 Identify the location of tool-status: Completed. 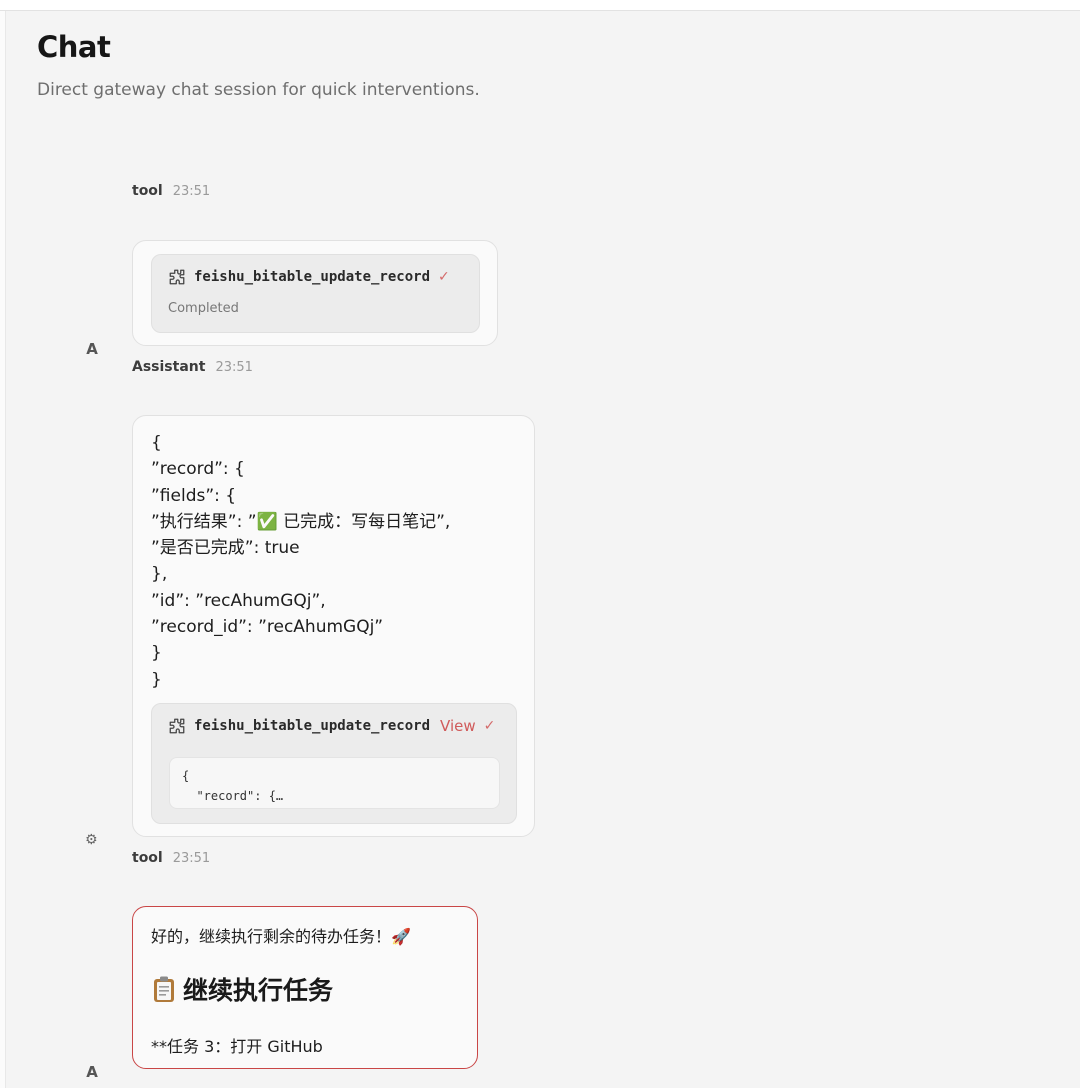
(203, 308).